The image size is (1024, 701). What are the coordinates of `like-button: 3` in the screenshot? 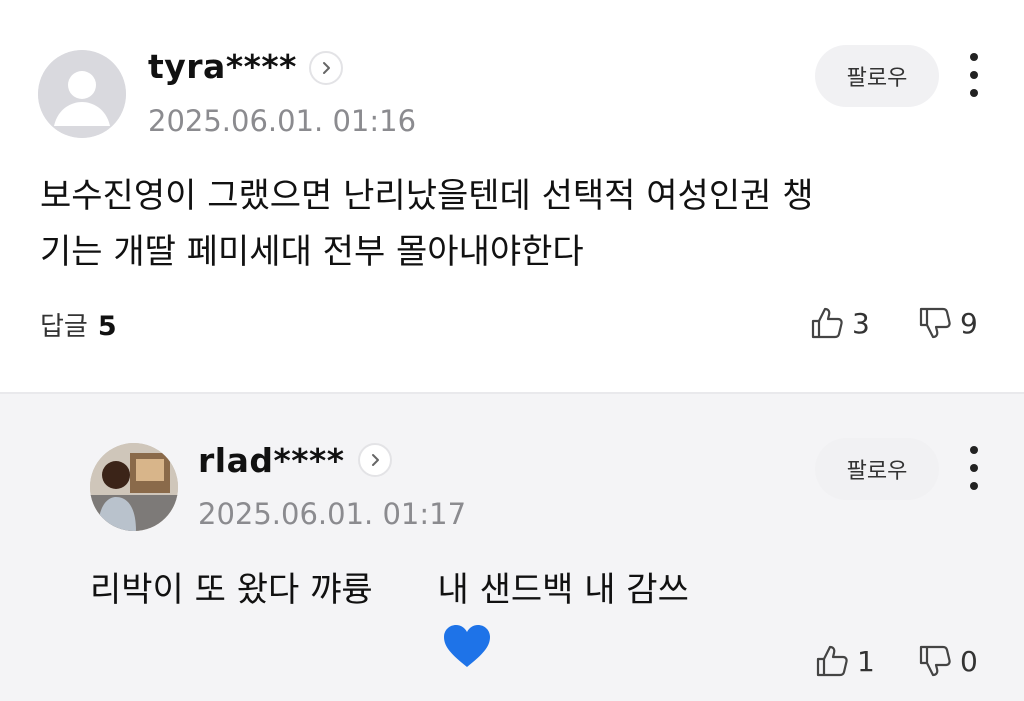 It's located at (840, 323).